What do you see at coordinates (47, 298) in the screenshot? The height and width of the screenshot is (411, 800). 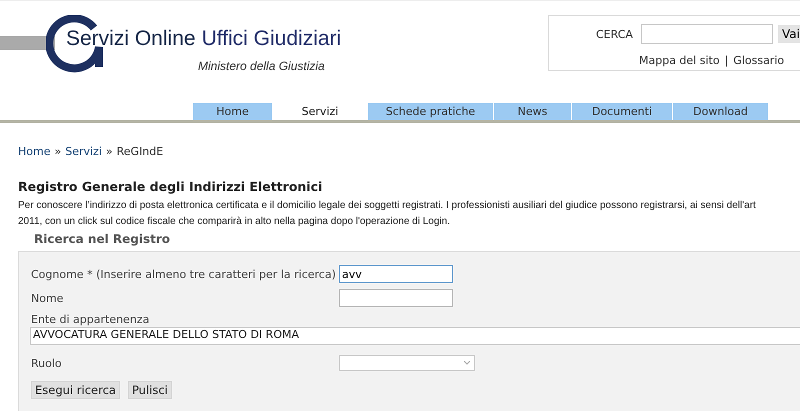 I see `field-label: Nome` at bounding box center [47, 298].